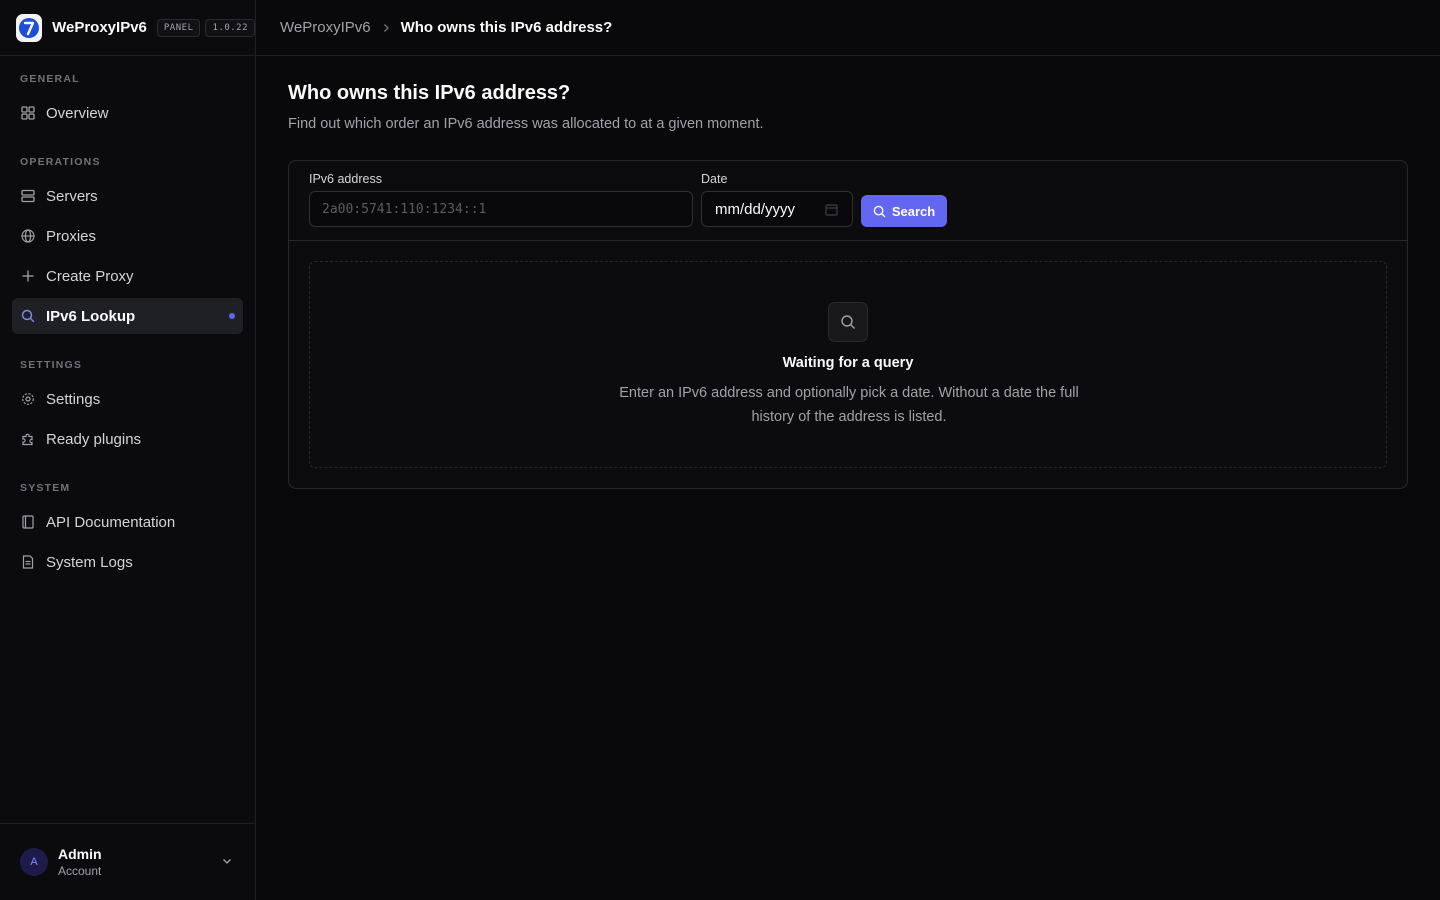  Describe the element at coordinates (755, 209) in the screenshot. I see `date-input-placeholder: mm/dd/yyyy` at that location.